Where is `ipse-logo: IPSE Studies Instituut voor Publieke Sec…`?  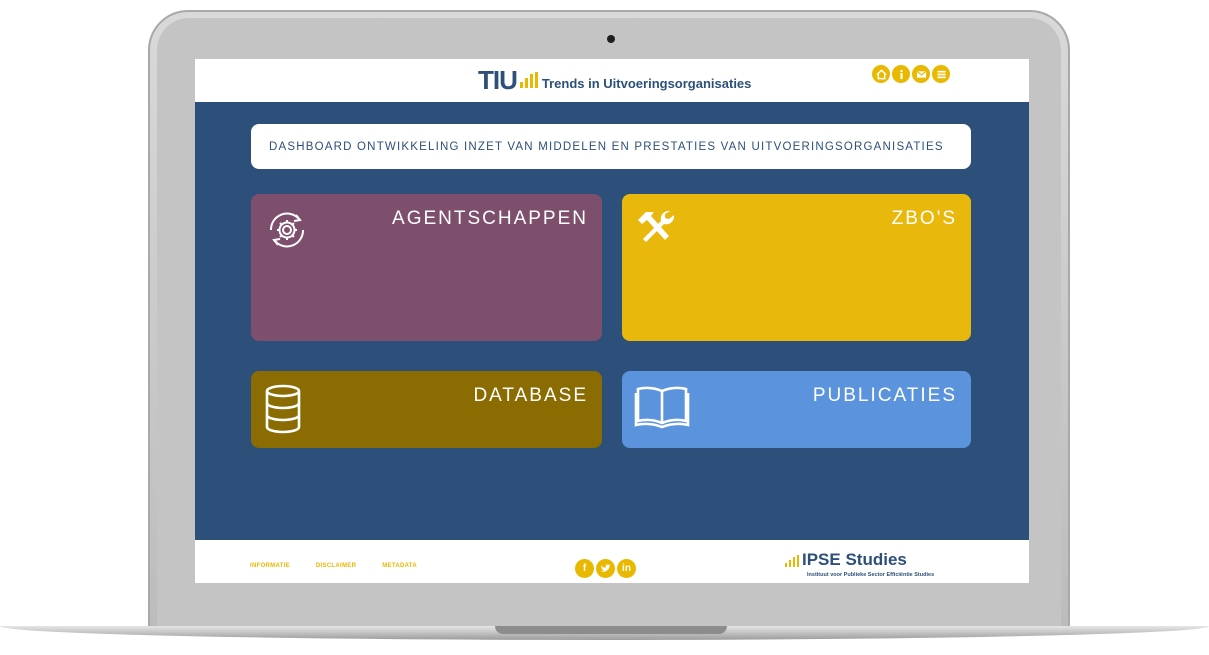 ipse-logo: IPSE Studies Instituut voor Publieke Sec… is located at coordinates (859, 564).